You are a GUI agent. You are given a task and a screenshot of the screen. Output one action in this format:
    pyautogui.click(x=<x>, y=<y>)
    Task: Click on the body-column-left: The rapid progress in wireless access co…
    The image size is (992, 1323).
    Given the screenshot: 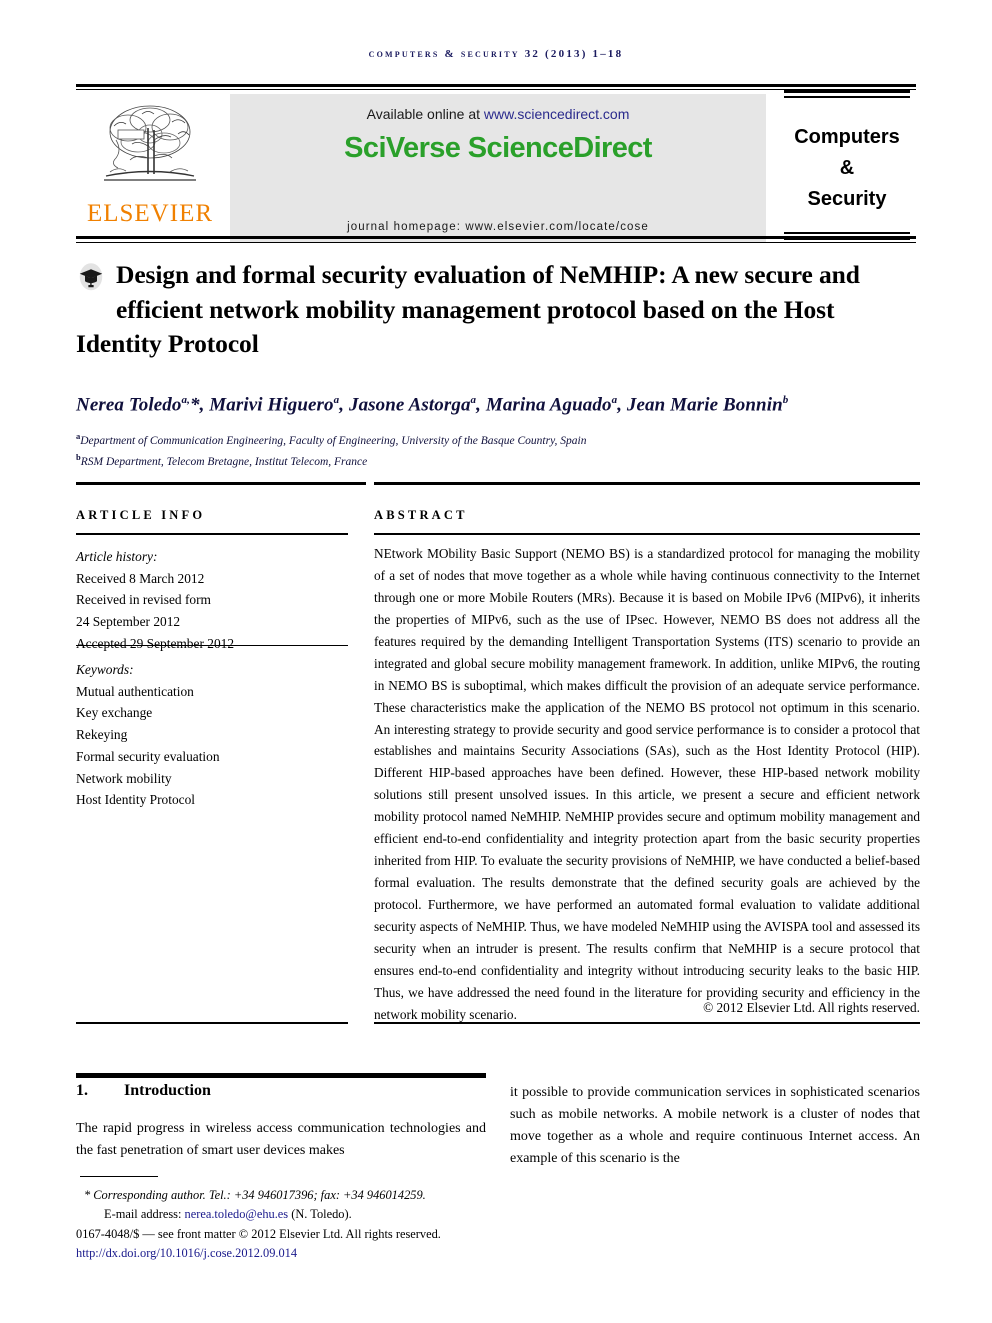 What is the action you would take?
    pyautogui.click(x=281, y=1140)
    